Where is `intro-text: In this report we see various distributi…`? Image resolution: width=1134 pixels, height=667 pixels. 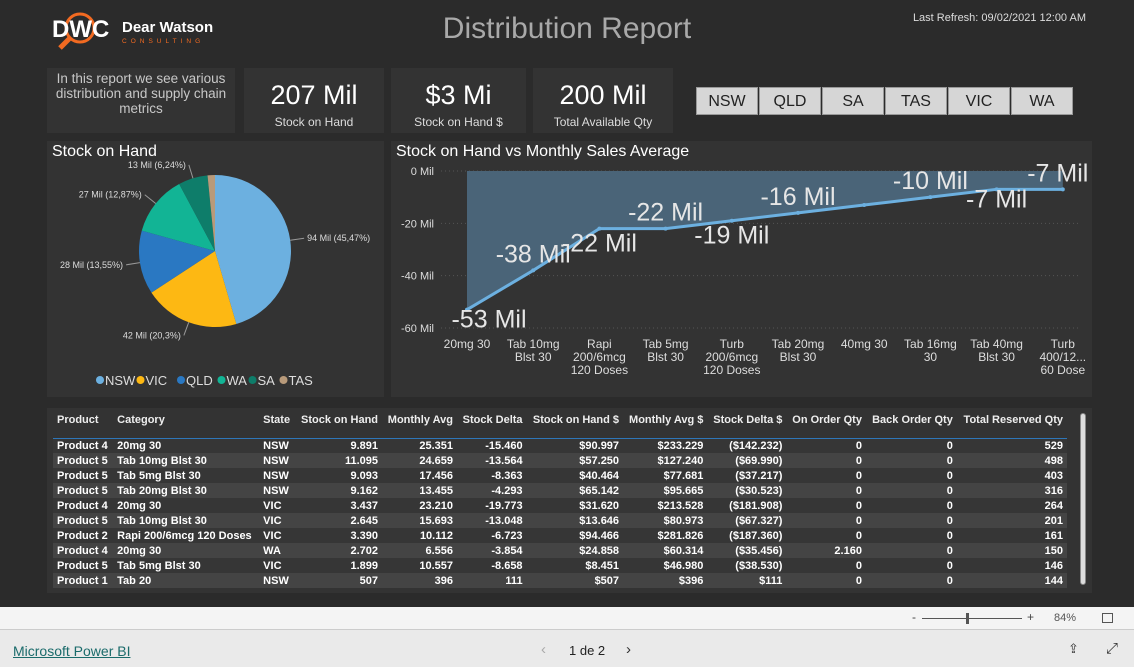 intro-text: In this report we see various distributi… is located at coordinates (141, 100).